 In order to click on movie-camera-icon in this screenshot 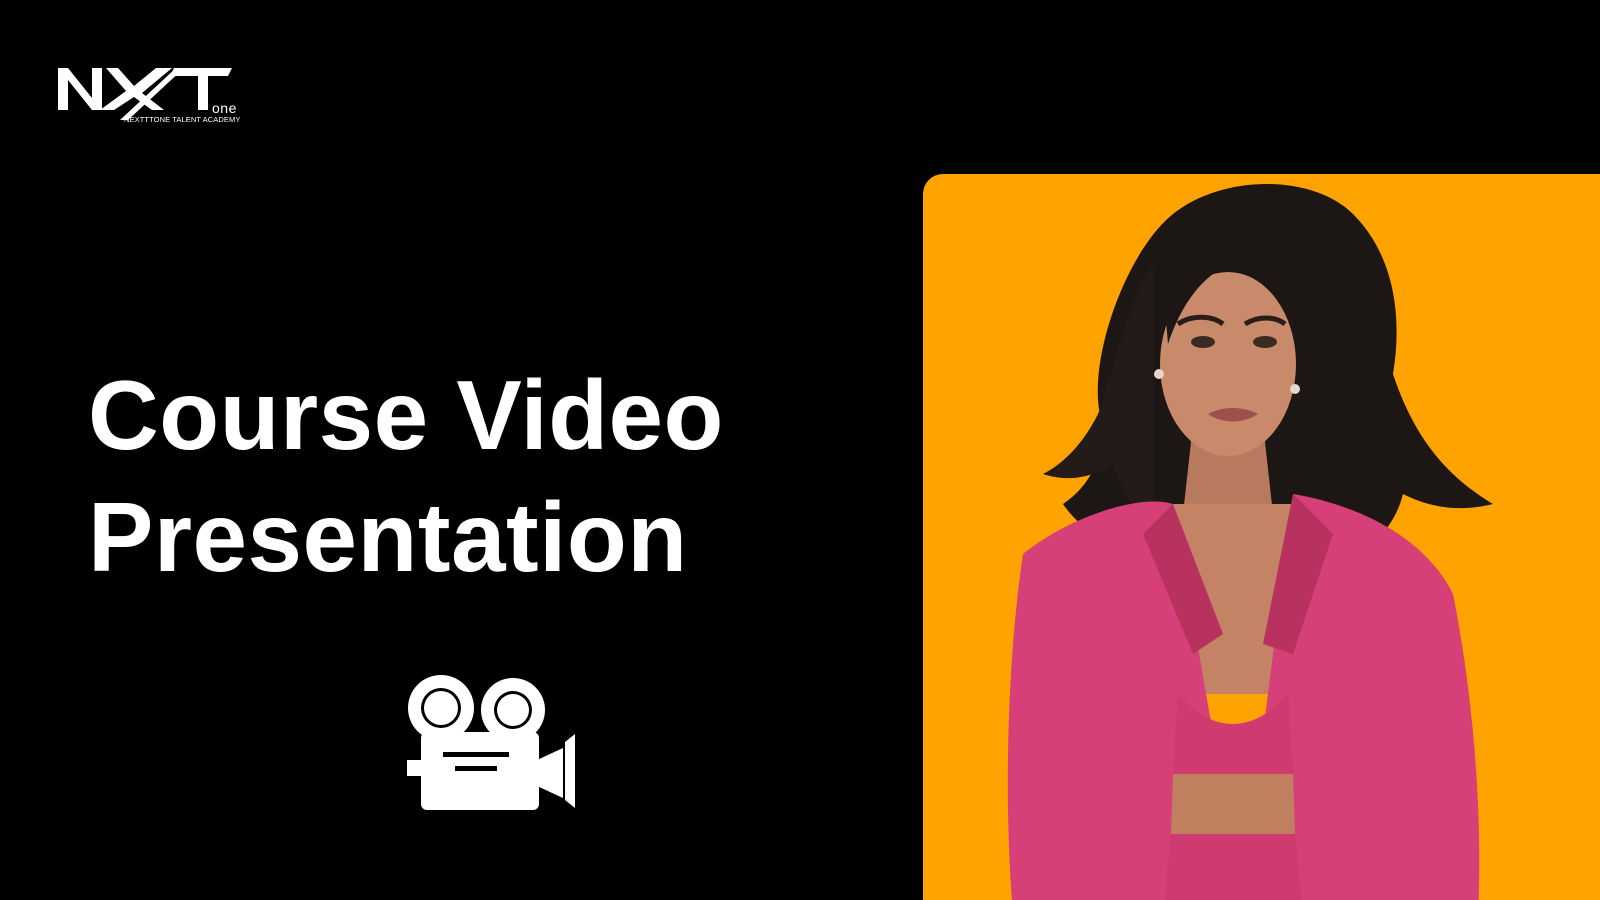, I will do `click(491, 742)`.